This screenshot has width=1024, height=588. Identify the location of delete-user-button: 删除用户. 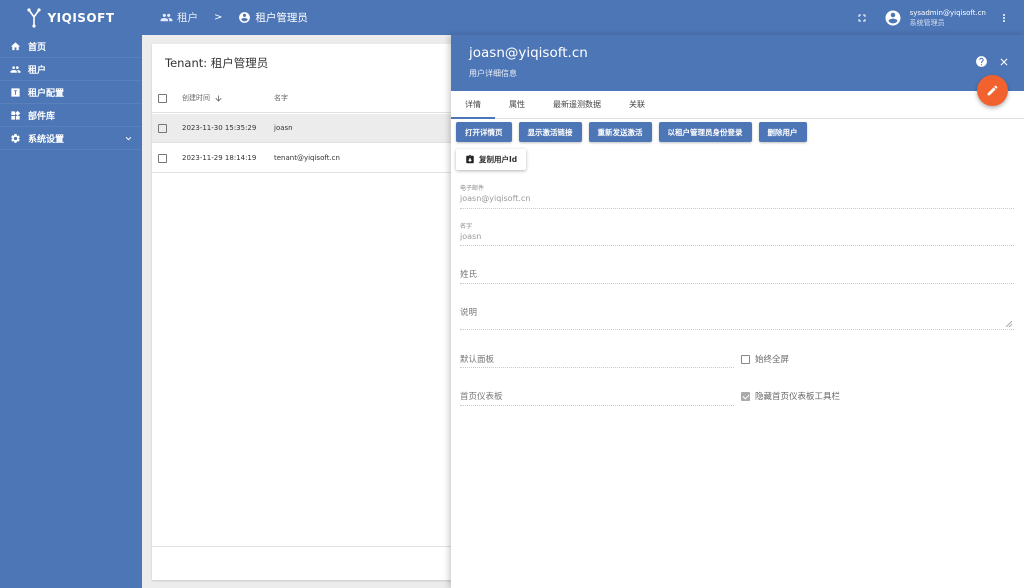
(782, 132).